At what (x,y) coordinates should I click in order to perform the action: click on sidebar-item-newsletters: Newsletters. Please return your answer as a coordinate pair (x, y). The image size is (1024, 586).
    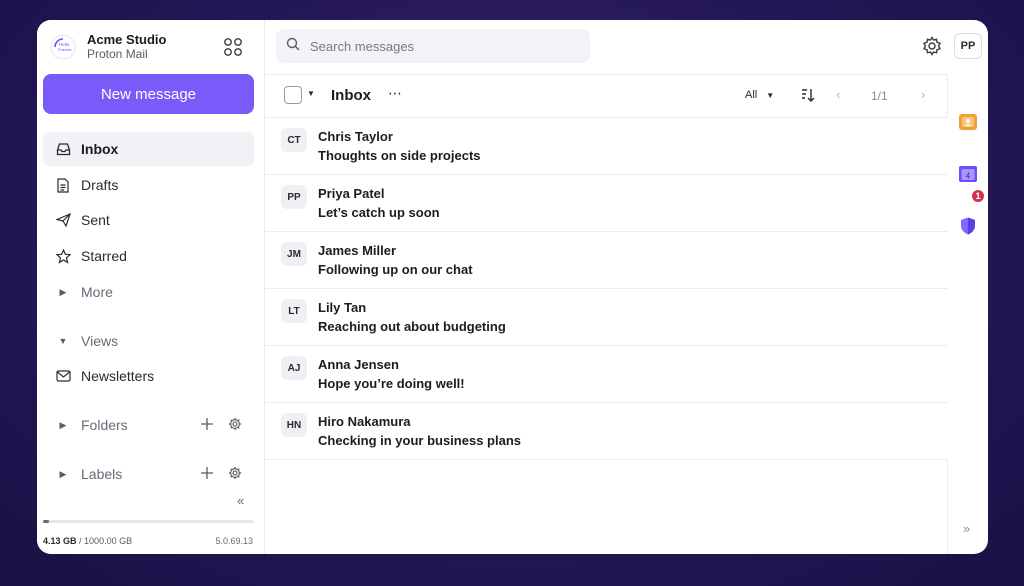
    Looking at the image, I should click on (148, 376).